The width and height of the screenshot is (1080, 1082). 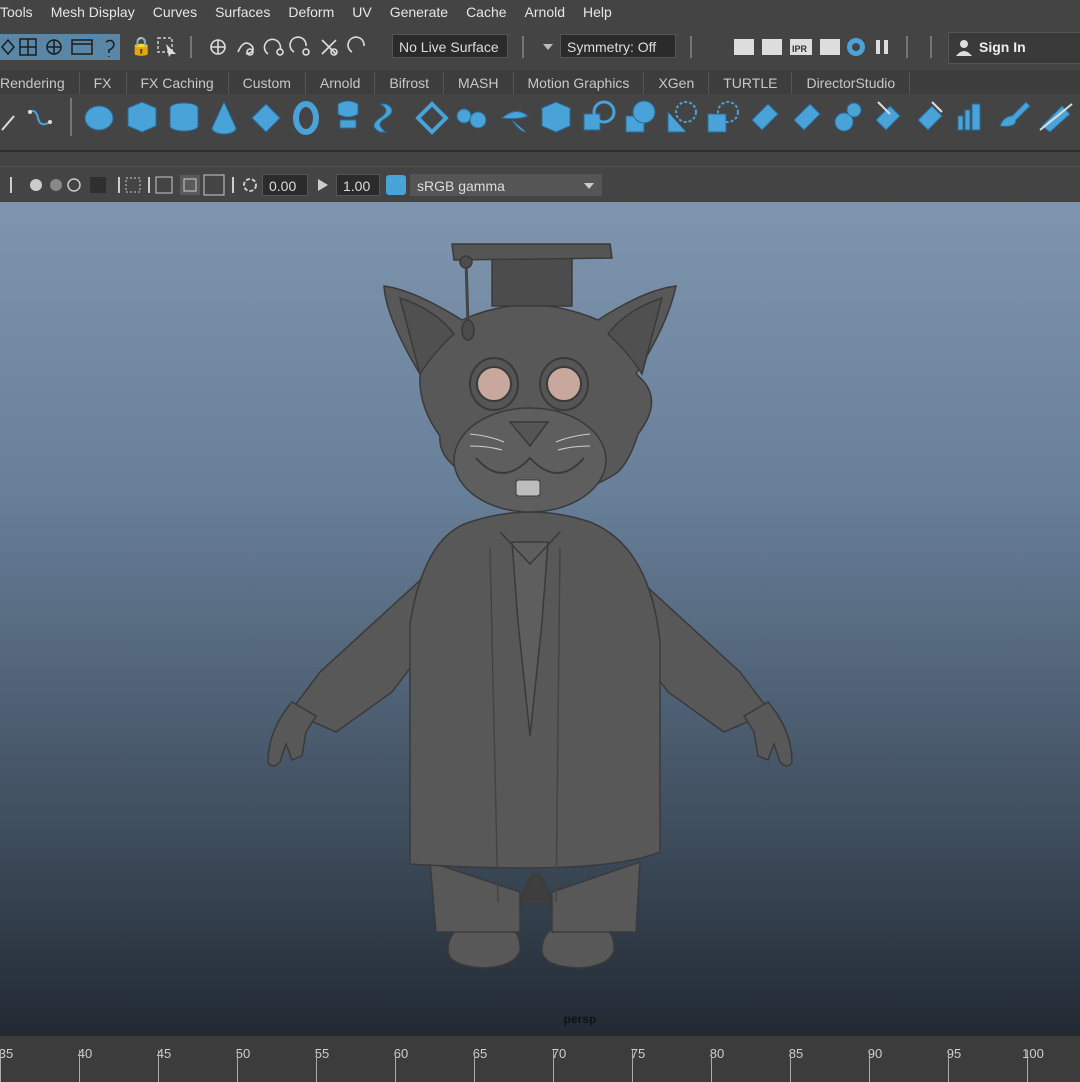 What do you see at coordinates (178, 83) in the screenshot?
I see `tab-fx-caching: FX Caching` at bounding box center [178, 83].